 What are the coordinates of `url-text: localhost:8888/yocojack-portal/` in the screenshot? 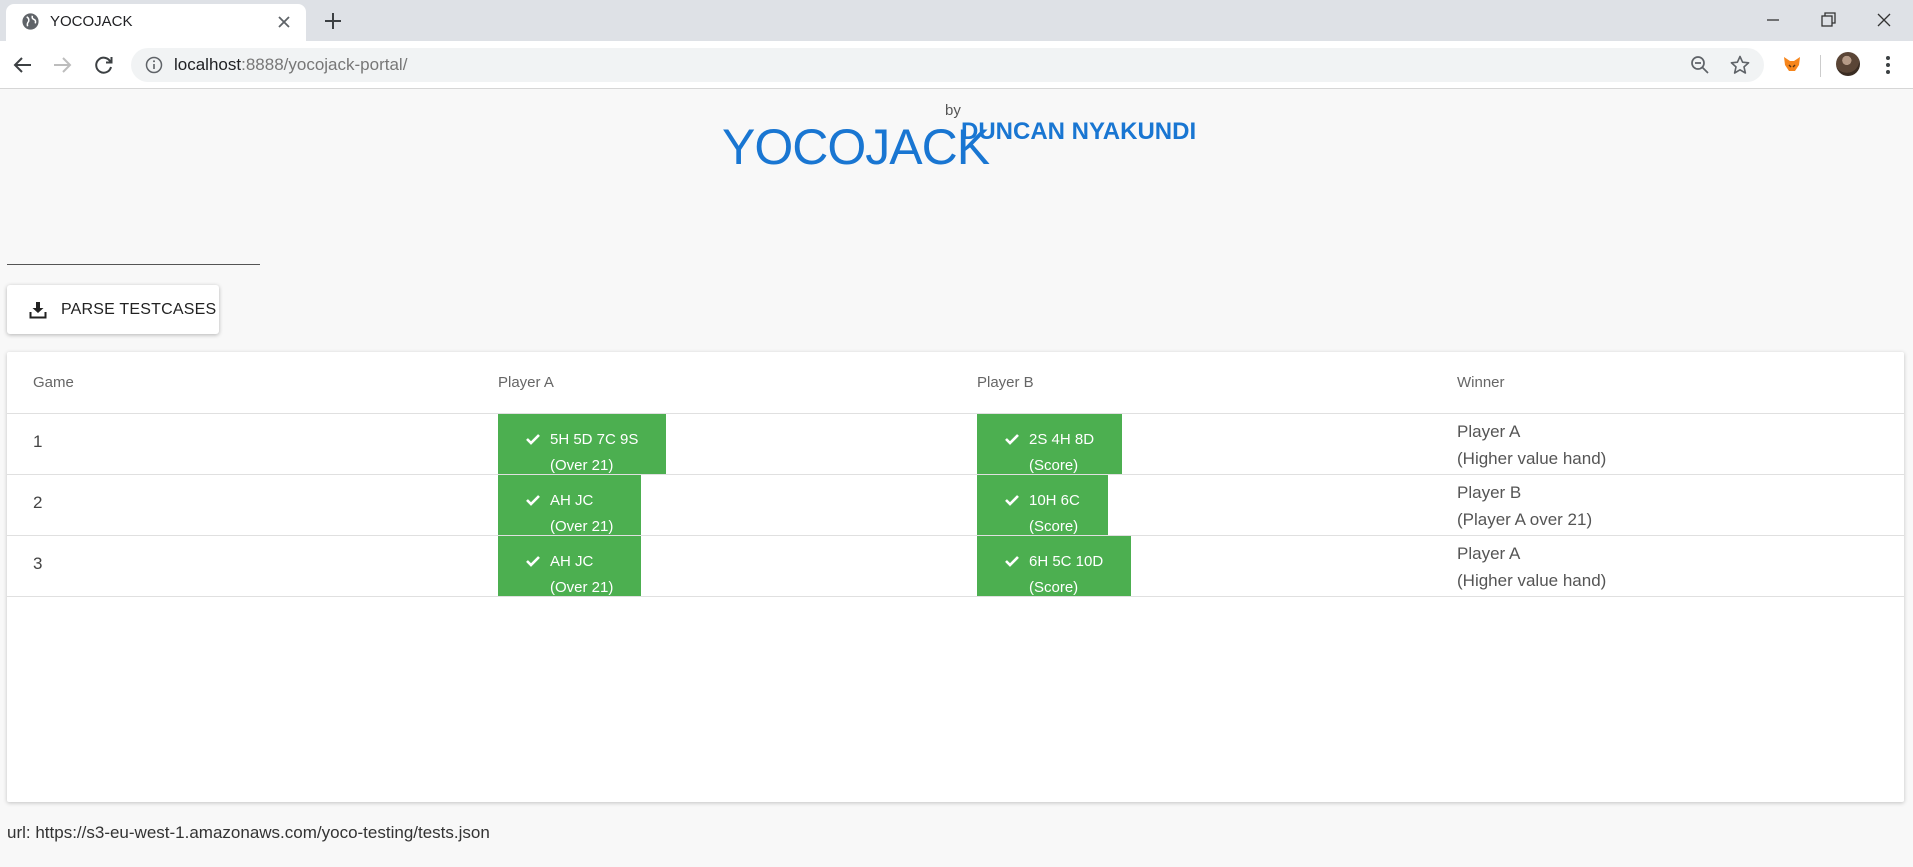 It's located at (290, 65).